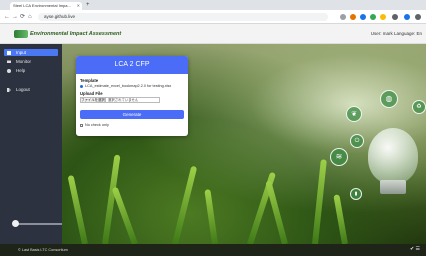 The width and height of the screenshot is (426, 256). I want to click on check-only-label: No check only, so click(97, 125).